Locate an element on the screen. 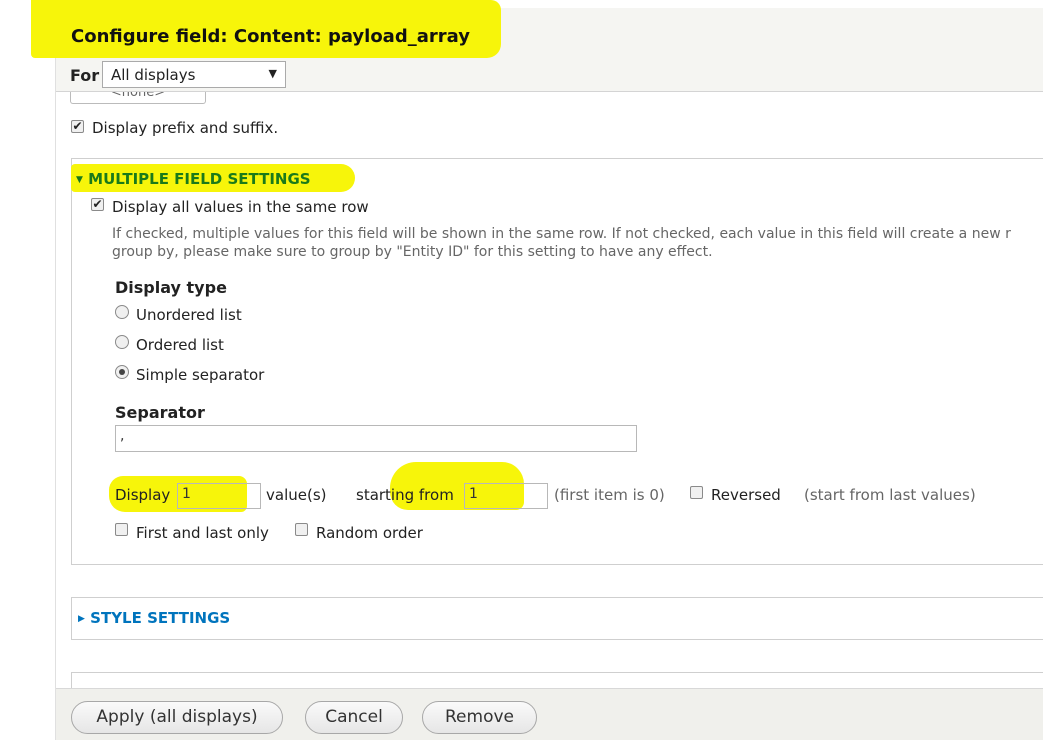  random-order-checkbox is located at coordinates (301, 529).